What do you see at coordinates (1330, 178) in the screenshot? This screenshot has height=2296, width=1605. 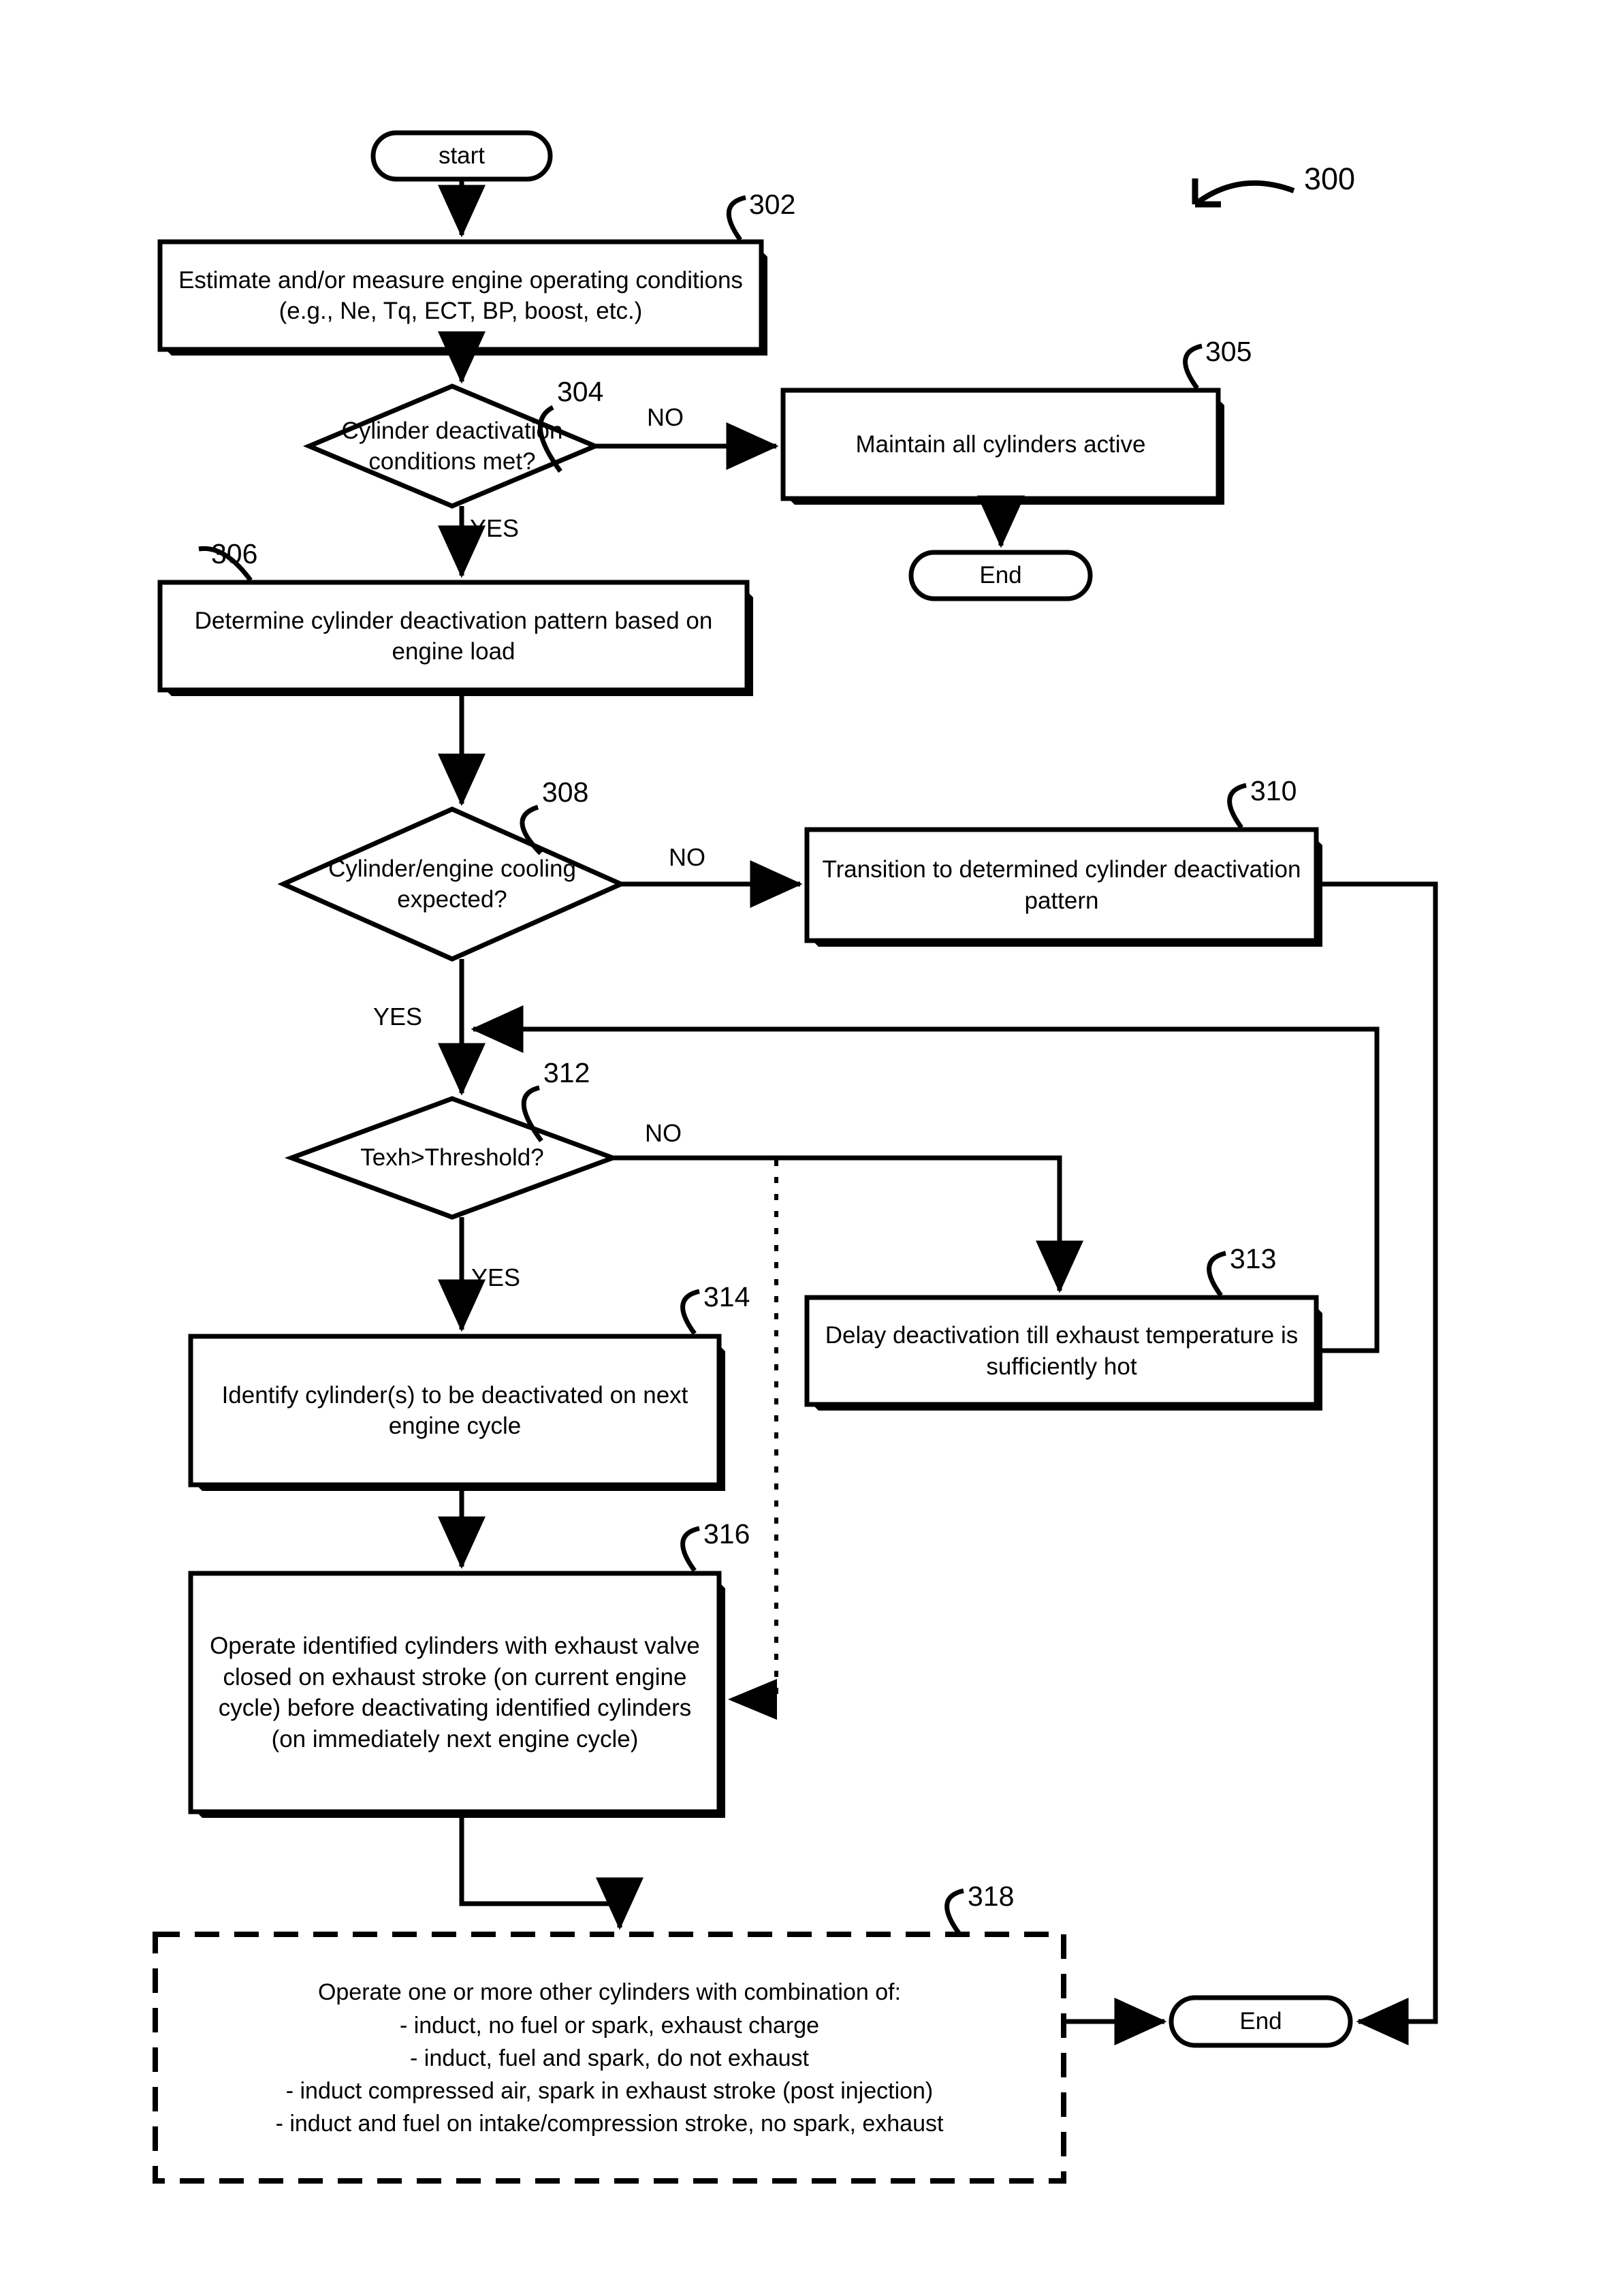 I see `ref-label-300: 300` at bounding box center [1330, 178].